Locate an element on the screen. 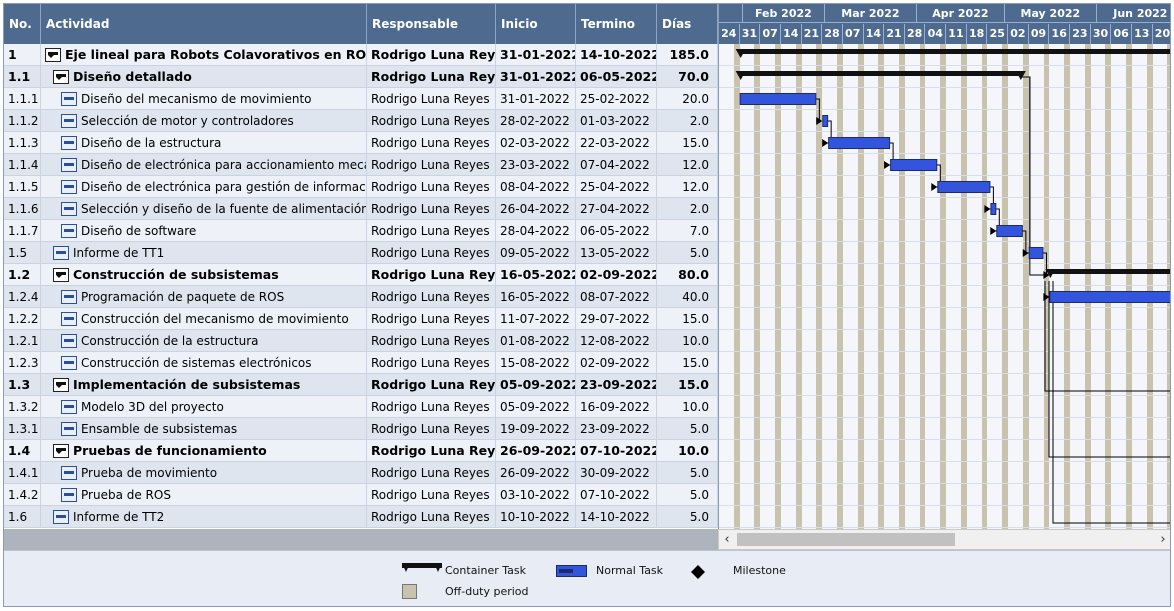  task-start-cell: 26-04-2022 is located at coordinates (536, 209).